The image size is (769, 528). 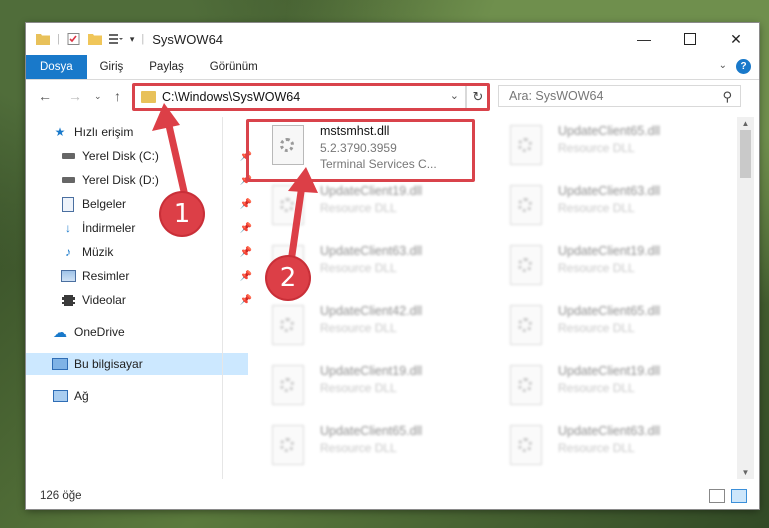 I want to click on sidebar-item-label: Belgeler, so click(x=104, y=204).